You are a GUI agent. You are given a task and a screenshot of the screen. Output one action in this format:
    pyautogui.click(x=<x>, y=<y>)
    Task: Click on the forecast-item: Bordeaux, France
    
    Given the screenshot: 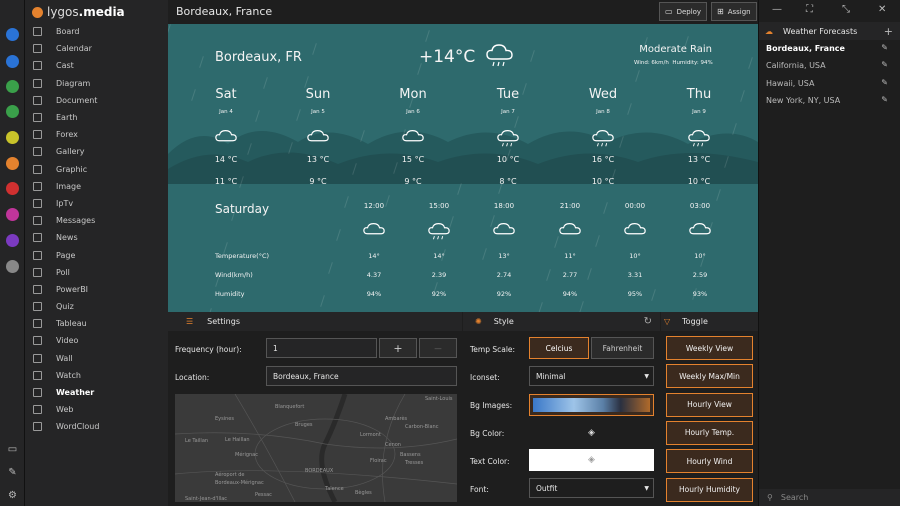 What is the action you would take?
    pyautogui.click(x=805, y=48)
    